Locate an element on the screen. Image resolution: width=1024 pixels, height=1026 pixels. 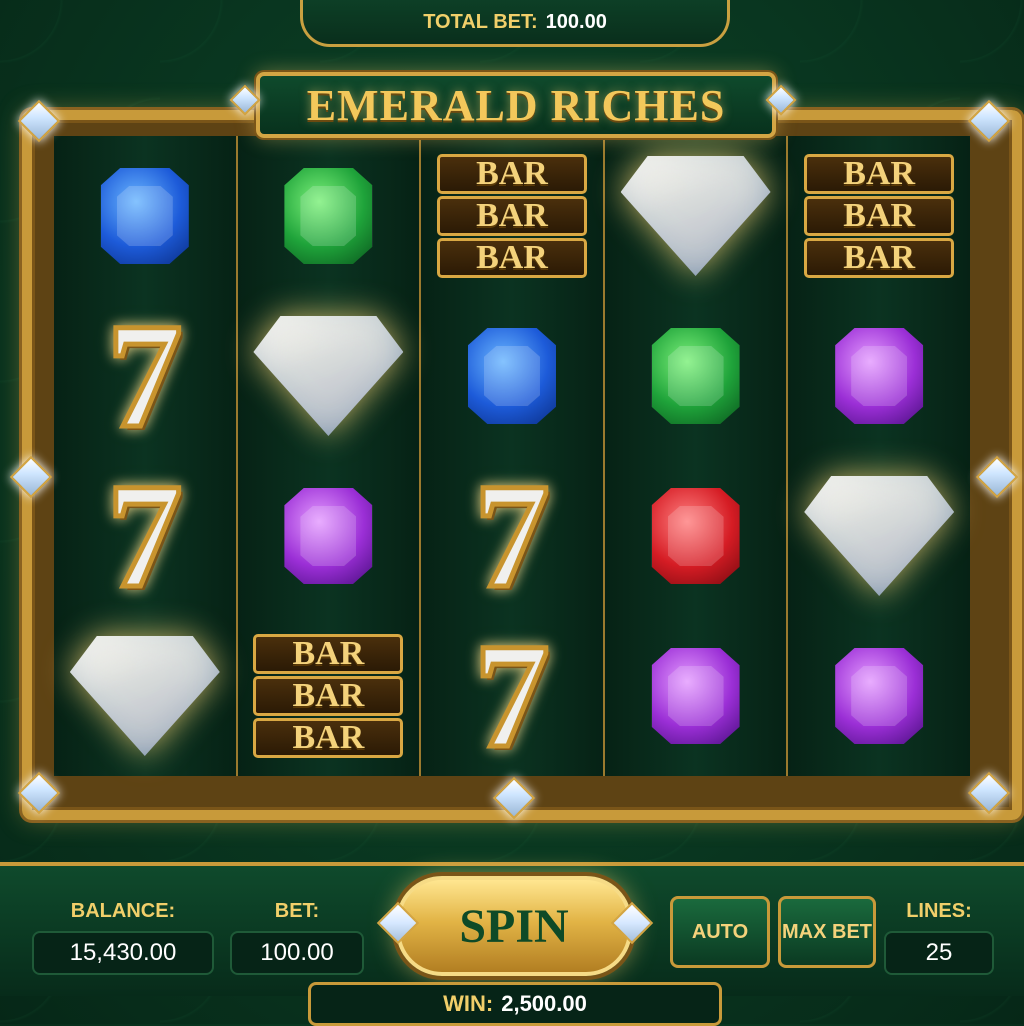
lines-label: LINES: is located at coordinates (939, 911).